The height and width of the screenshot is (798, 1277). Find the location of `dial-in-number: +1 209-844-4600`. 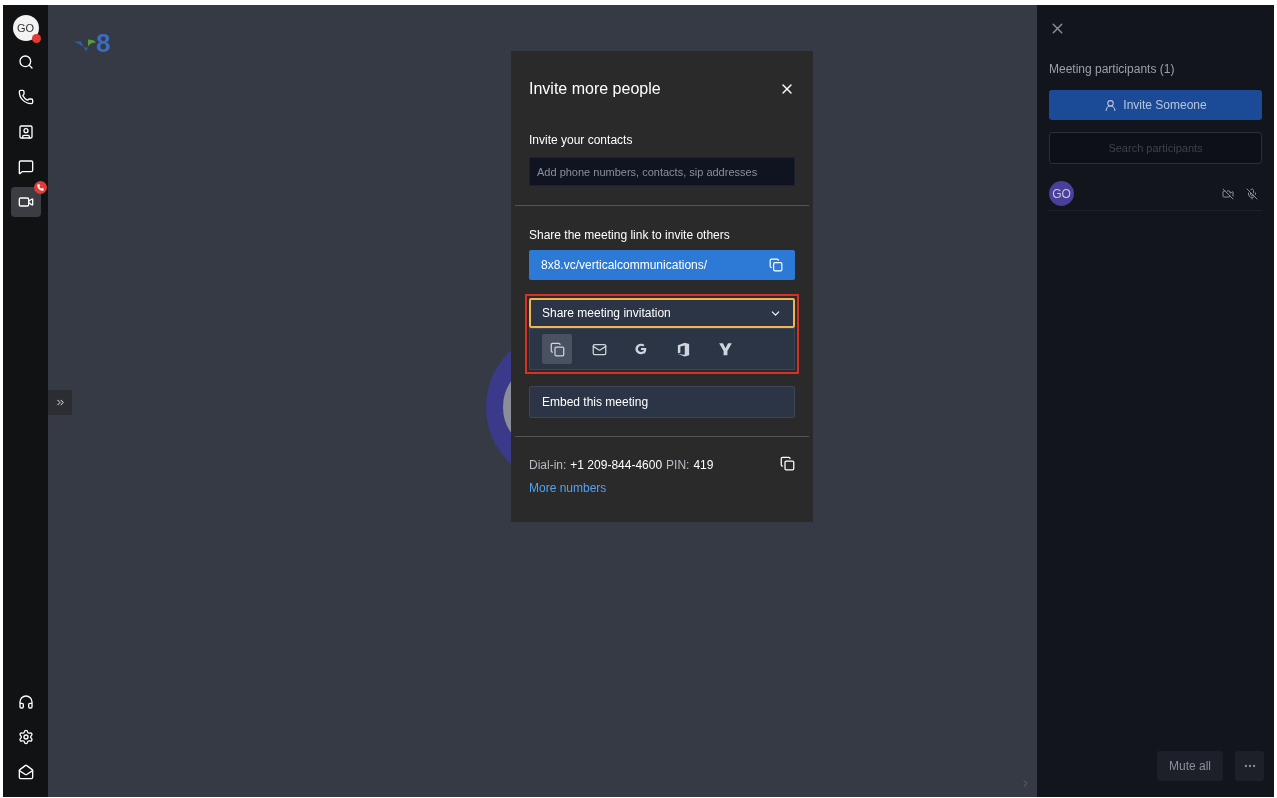

dial-in-number: +1 209-844-4600 is located at coordinates (616, 465).